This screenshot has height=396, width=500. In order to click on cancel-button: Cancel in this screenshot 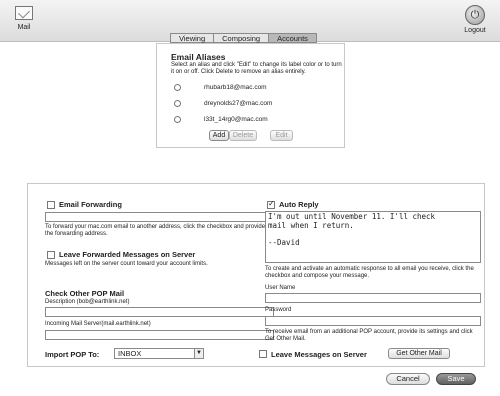, I will do `click(408, 379)`.